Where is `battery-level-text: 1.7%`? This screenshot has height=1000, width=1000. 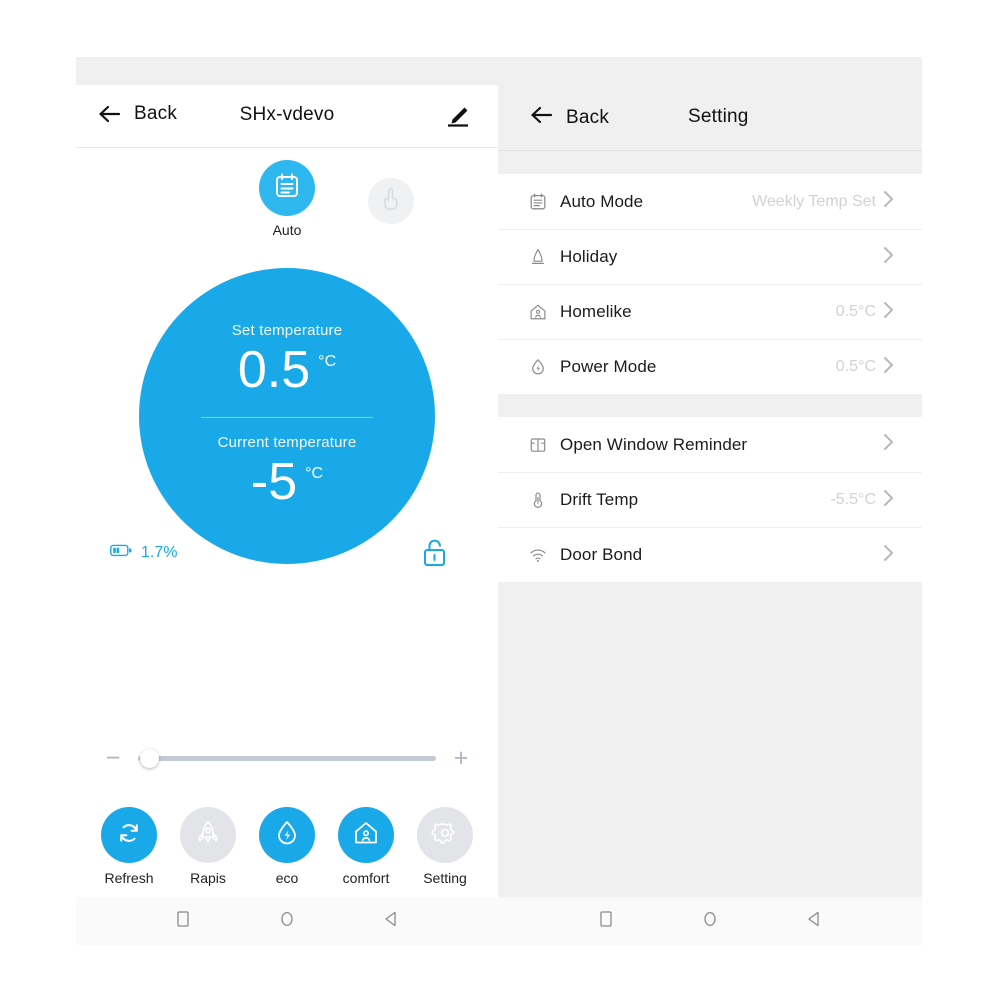 battery-level-text: 1.7% is located at coordinates (159, 552).